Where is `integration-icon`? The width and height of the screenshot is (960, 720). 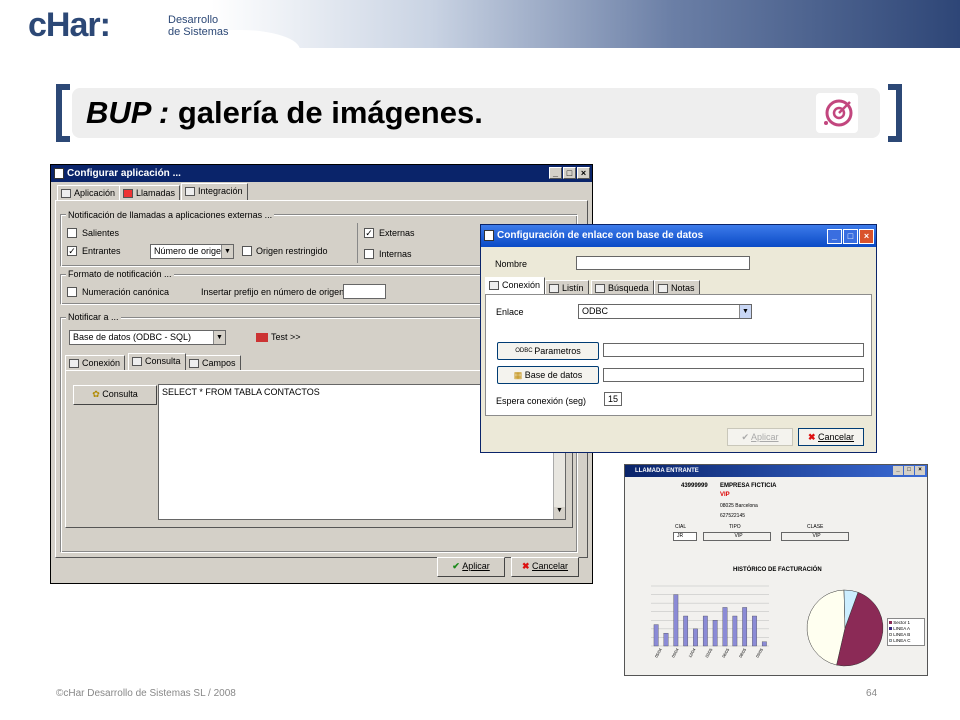
integration-icon is located at coordinates (190, 191).